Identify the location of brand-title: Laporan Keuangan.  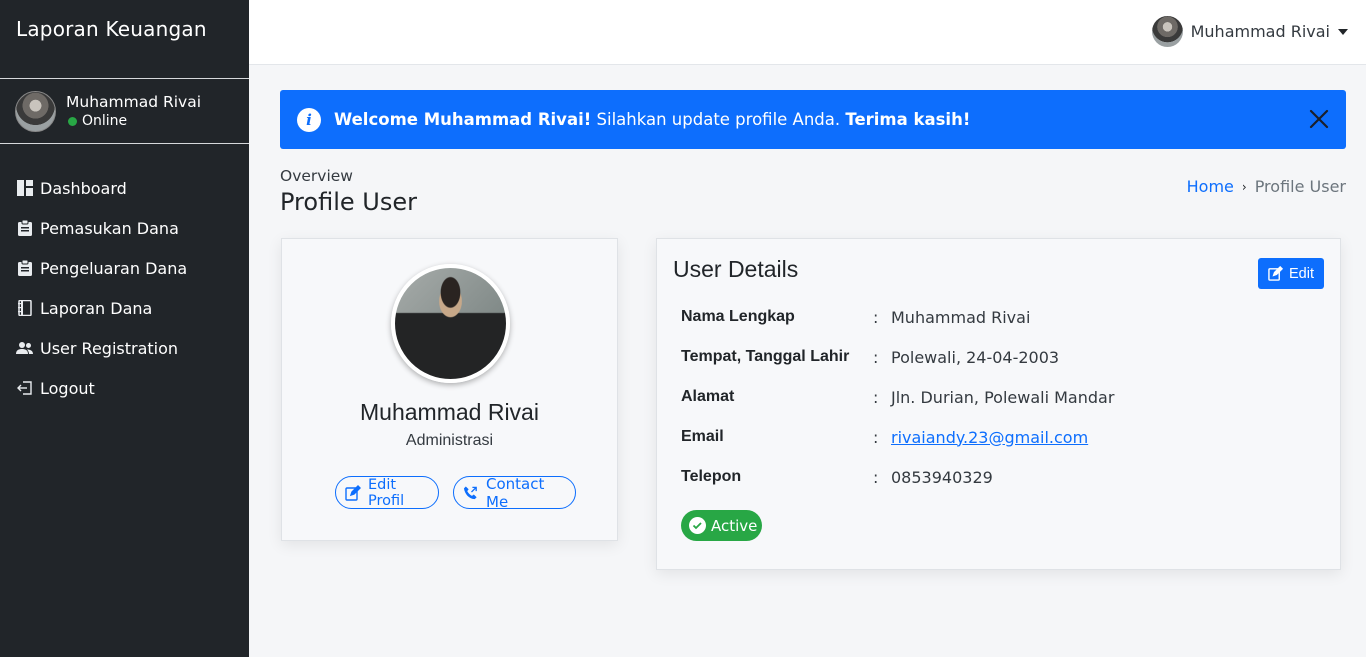
(124, 39).